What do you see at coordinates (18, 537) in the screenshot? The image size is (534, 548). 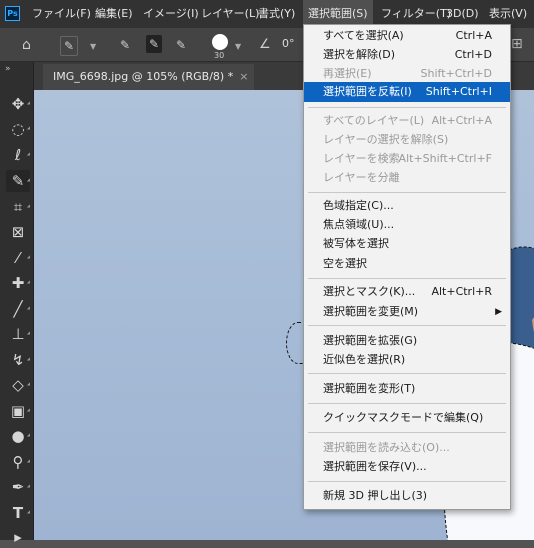 I see `path-selection-tool-icon: ▸` at bounding box center [18, 537].